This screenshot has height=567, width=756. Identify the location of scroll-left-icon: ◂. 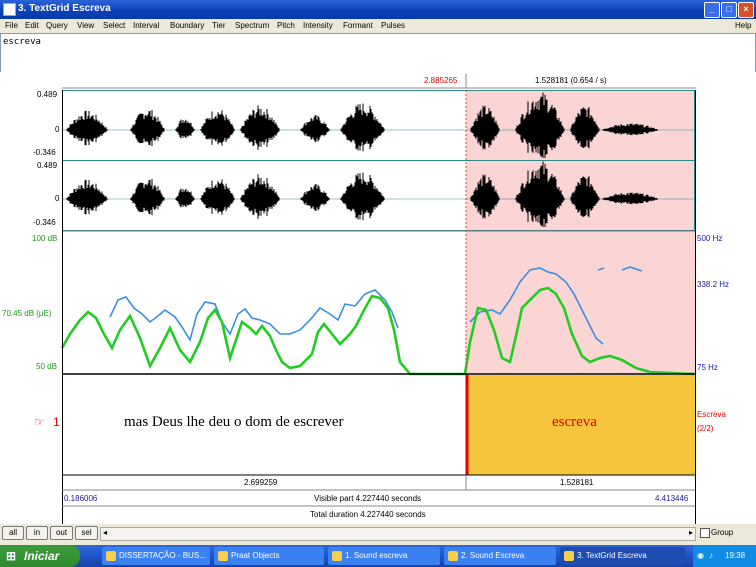
(105, 532).